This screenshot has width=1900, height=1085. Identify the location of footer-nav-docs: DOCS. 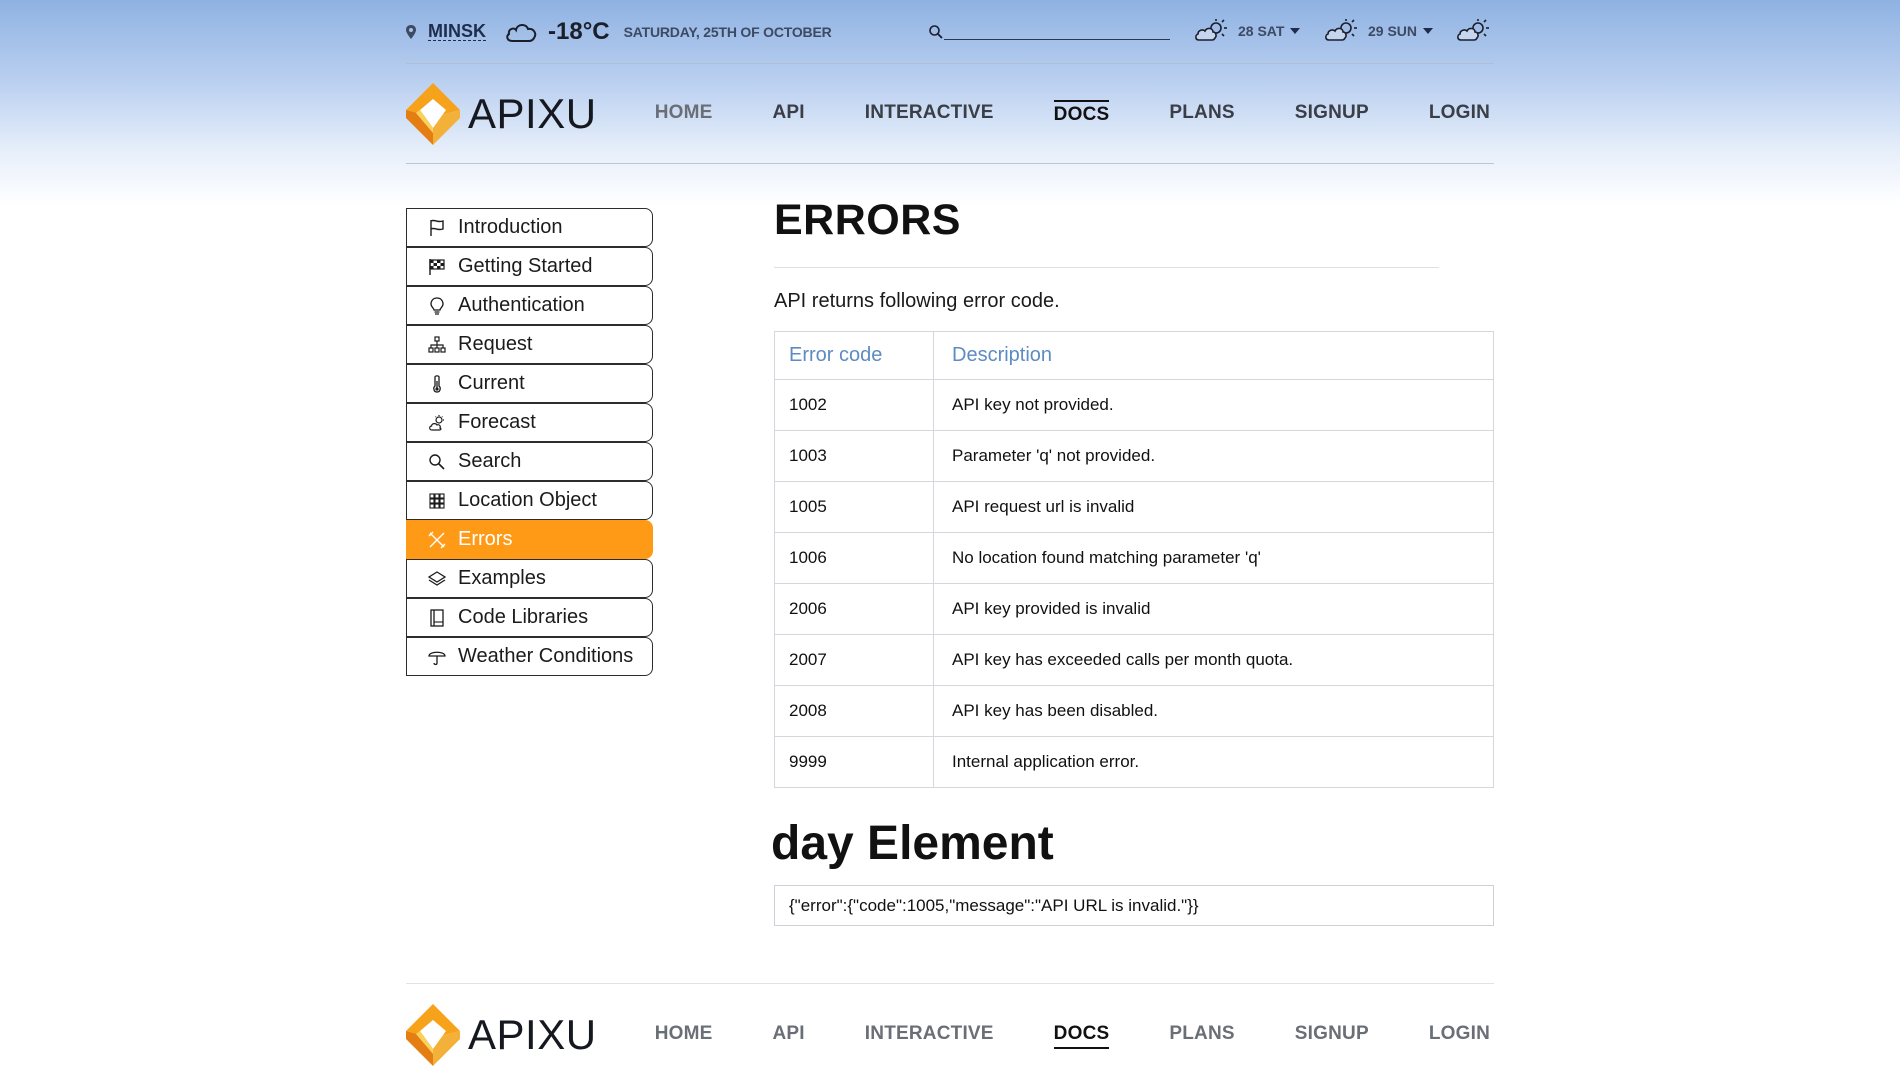
(1081, 1035).